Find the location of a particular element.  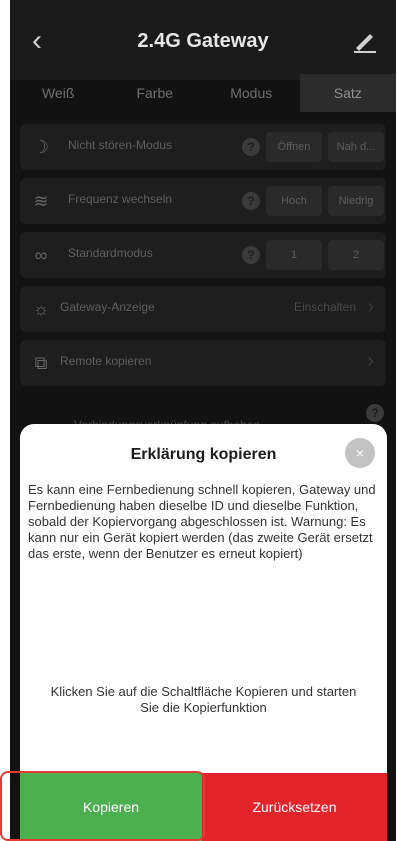

setting-label: Frequenz wechseln is located at coordinates (120, 199).